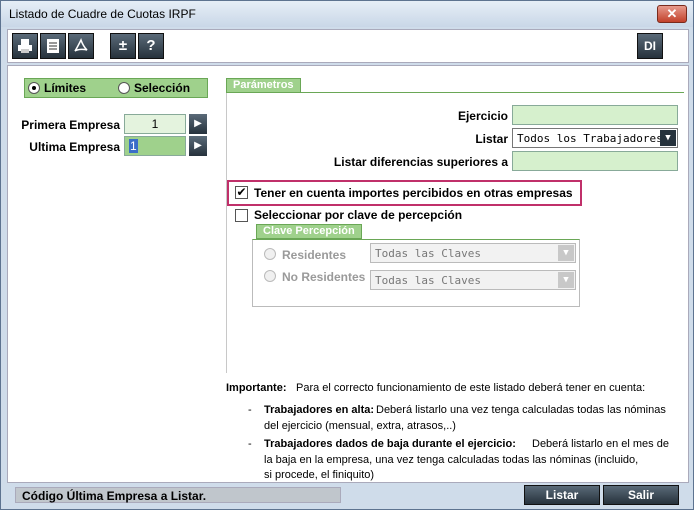 The height and width of the screenshot is (510, 694). Describe the element at coordinates (314, 255) in the screenshot. I see `residentes-label: Residentes` at that location.